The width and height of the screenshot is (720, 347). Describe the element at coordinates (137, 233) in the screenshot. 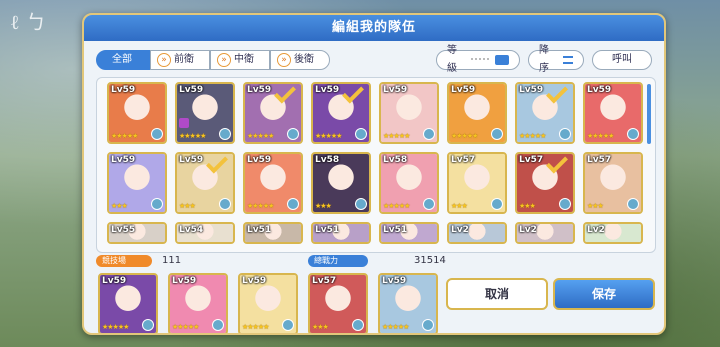

I see `character-card: Lv55` at that location.